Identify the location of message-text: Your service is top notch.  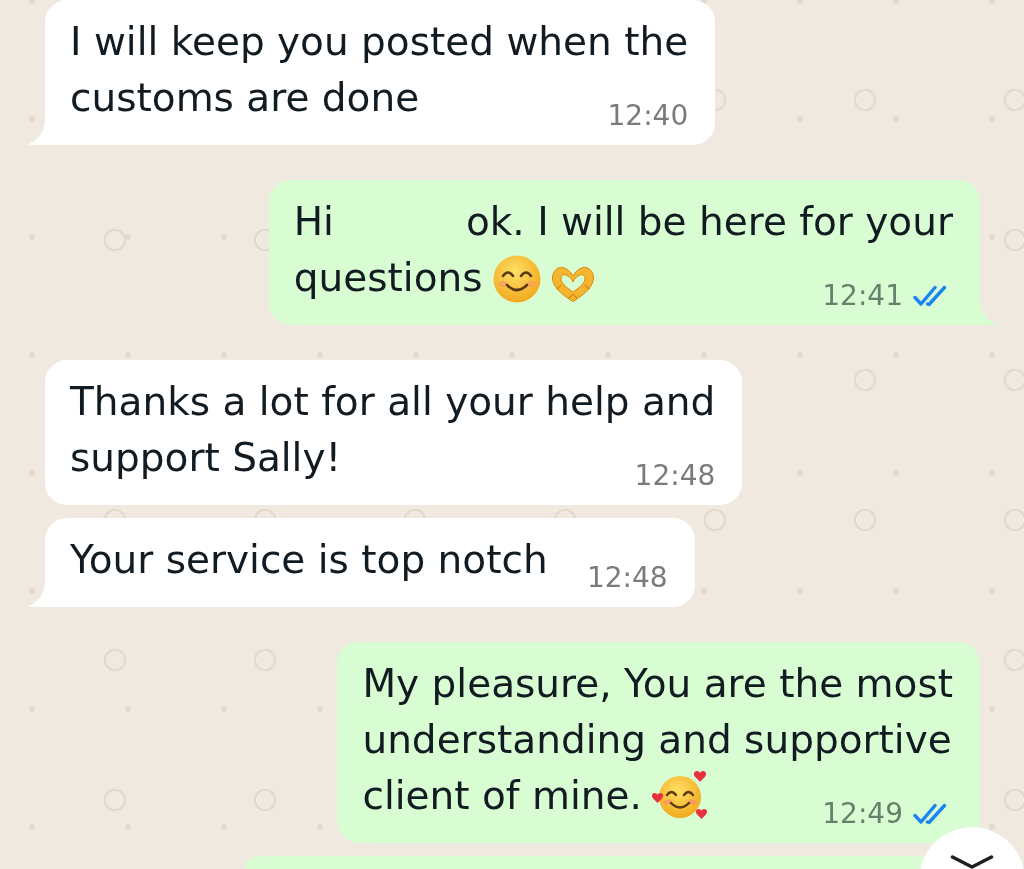
(309, 559).